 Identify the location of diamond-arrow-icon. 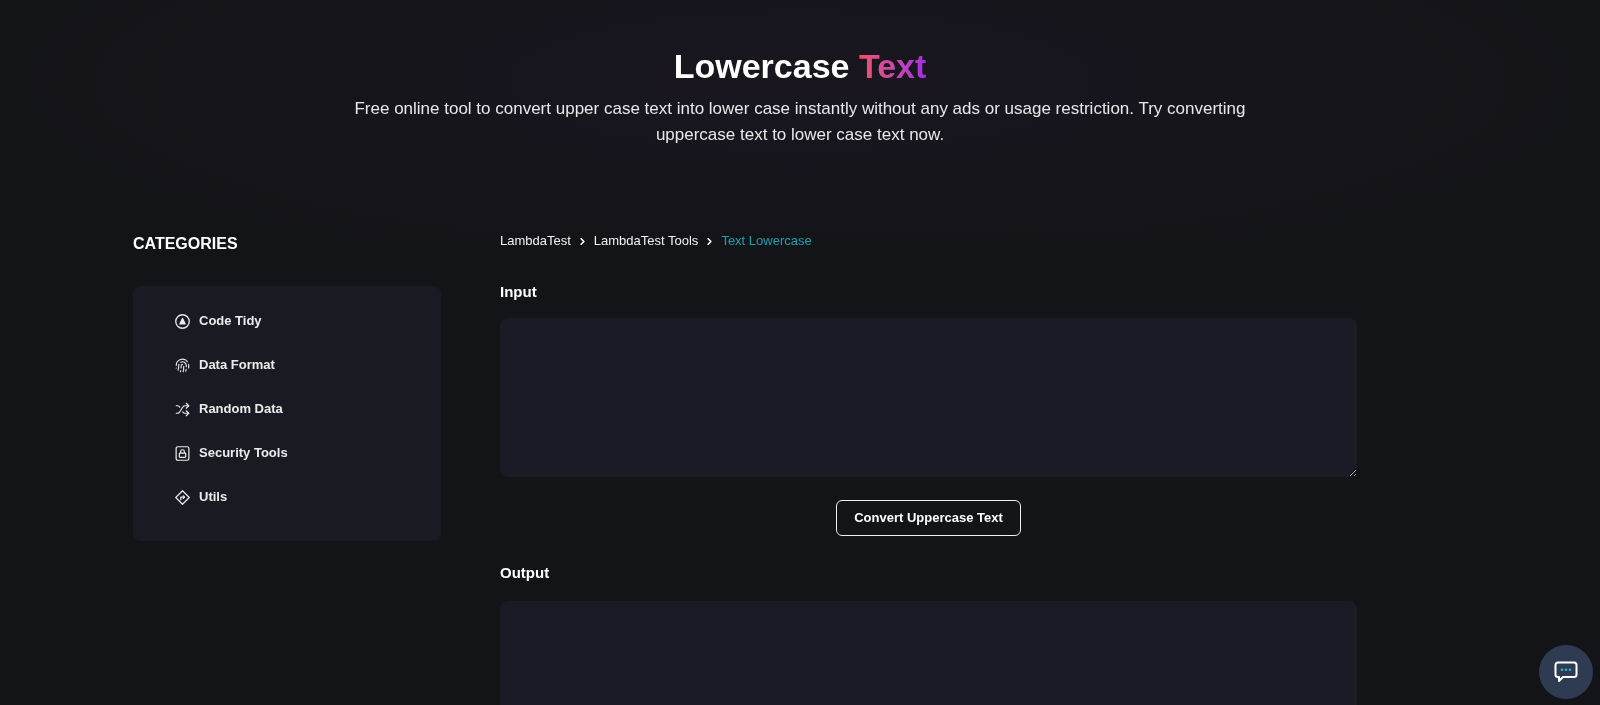
(182, 497).